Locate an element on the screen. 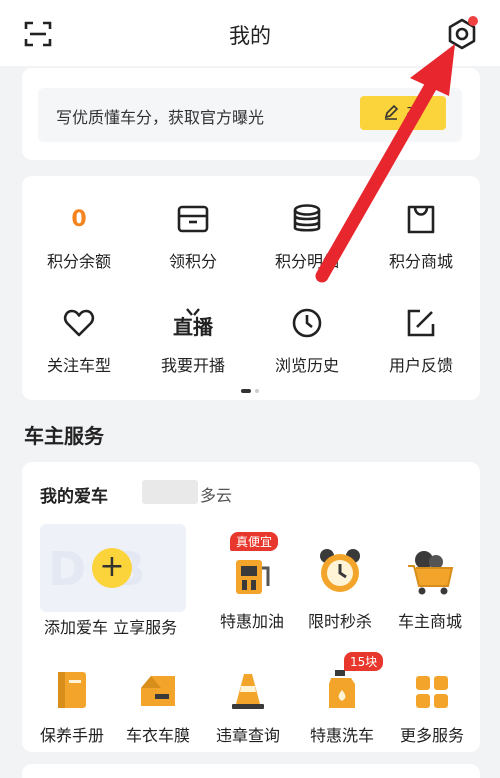 This screenshot has height=778, width=500. car-wash-icon is located at coordinates (342, 689).